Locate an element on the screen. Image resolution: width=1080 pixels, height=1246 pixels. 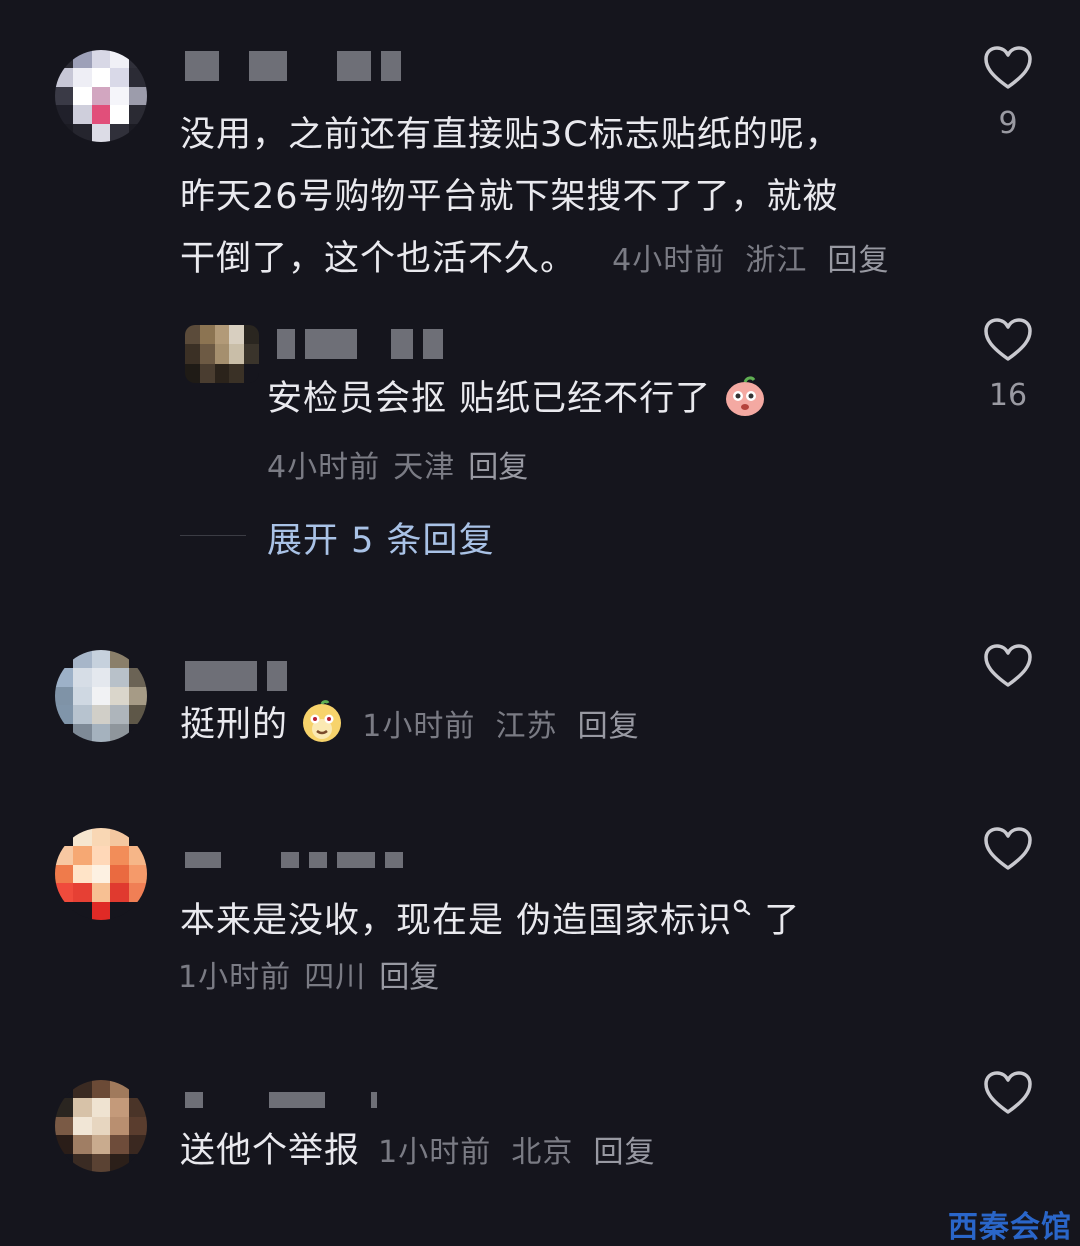
divider is located at coordinates (213, 535).